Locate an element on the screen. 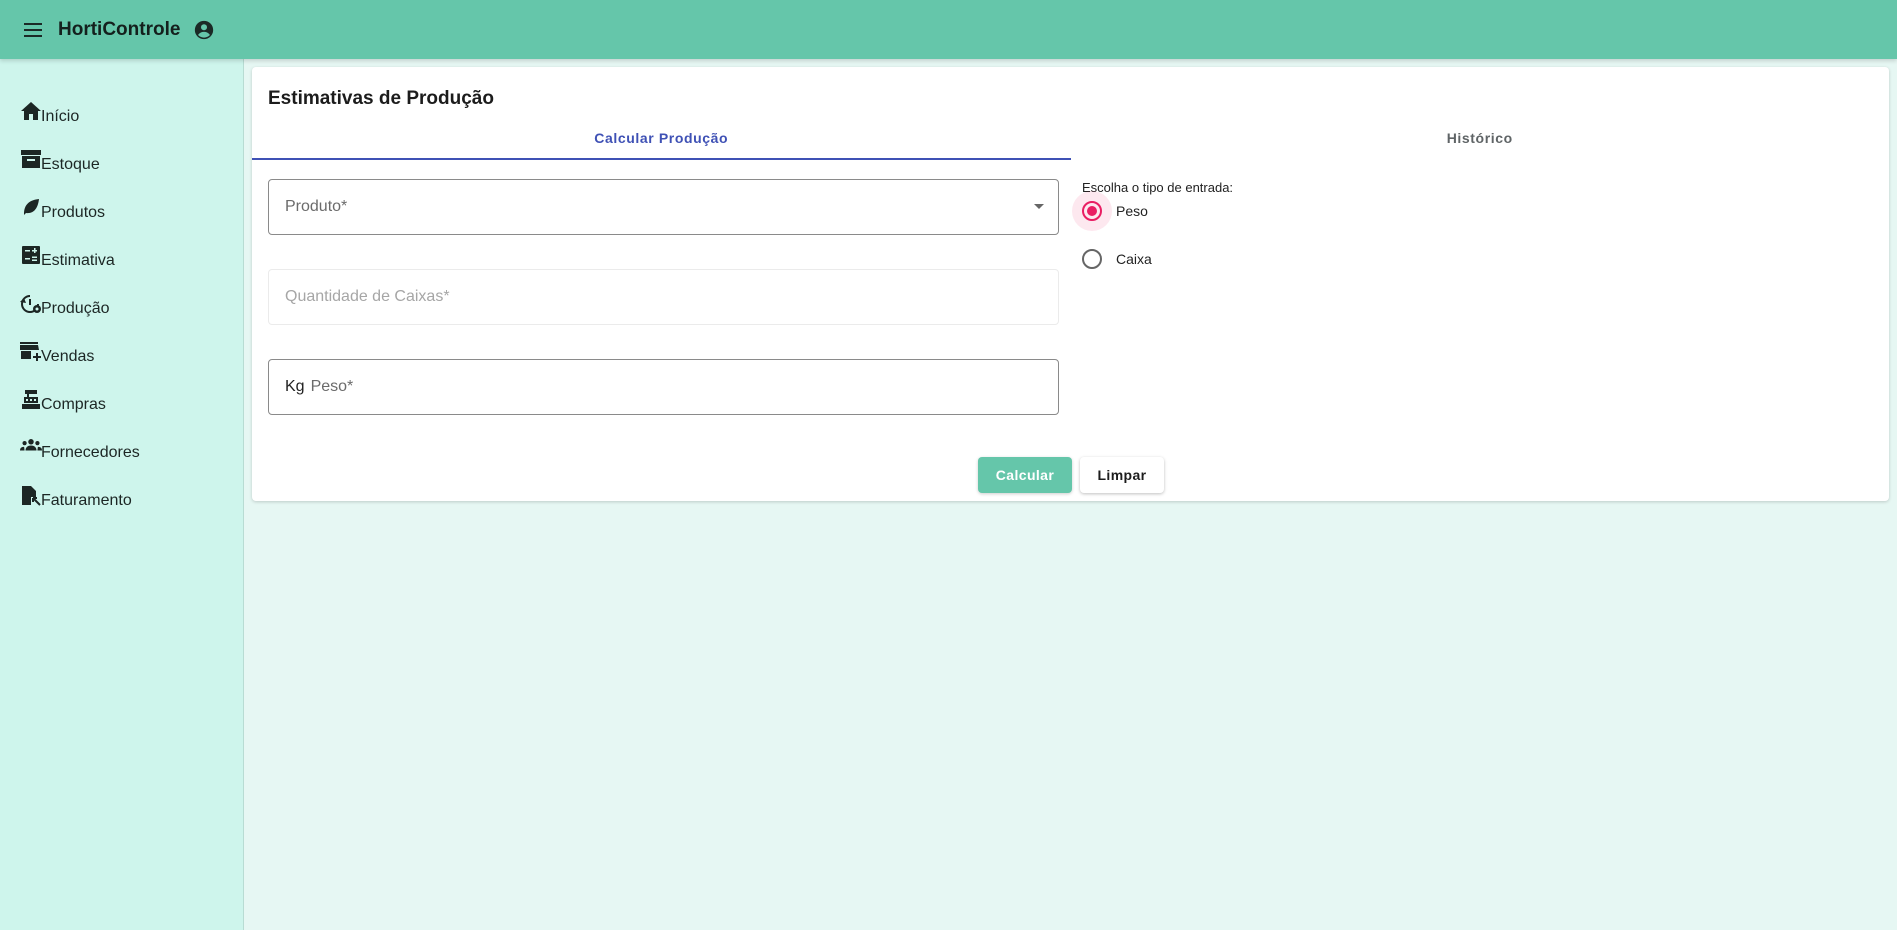  sidebar-item-estimativa: Estimativa is located at coordinates (121, 252).